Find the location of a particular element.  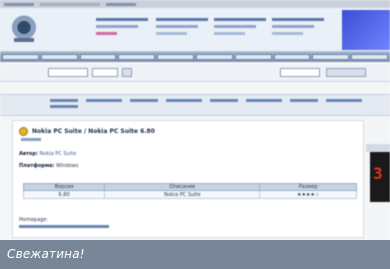

search-bar is located at coordinates (195, 73).